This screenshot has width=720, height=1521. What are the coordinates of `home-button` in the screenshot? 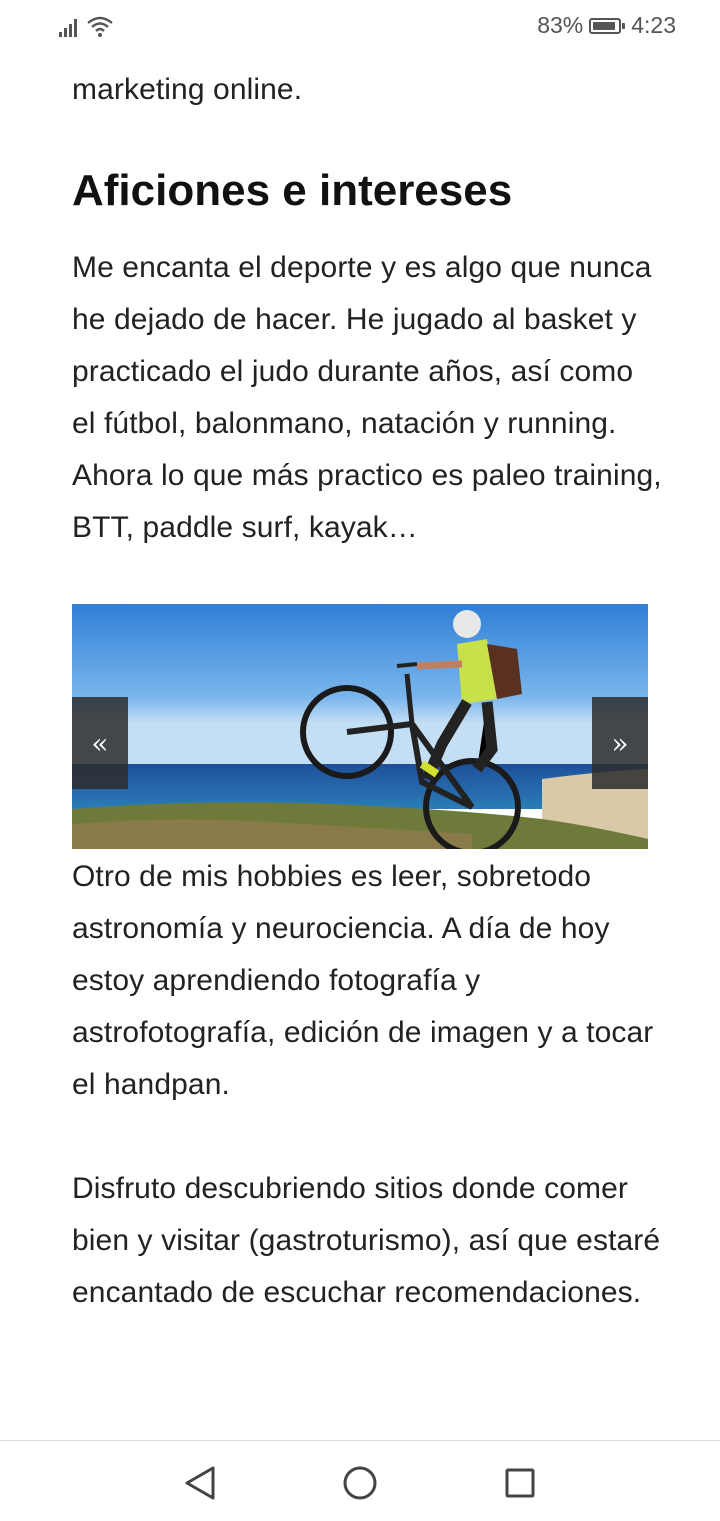 It's located at (360, 1483).